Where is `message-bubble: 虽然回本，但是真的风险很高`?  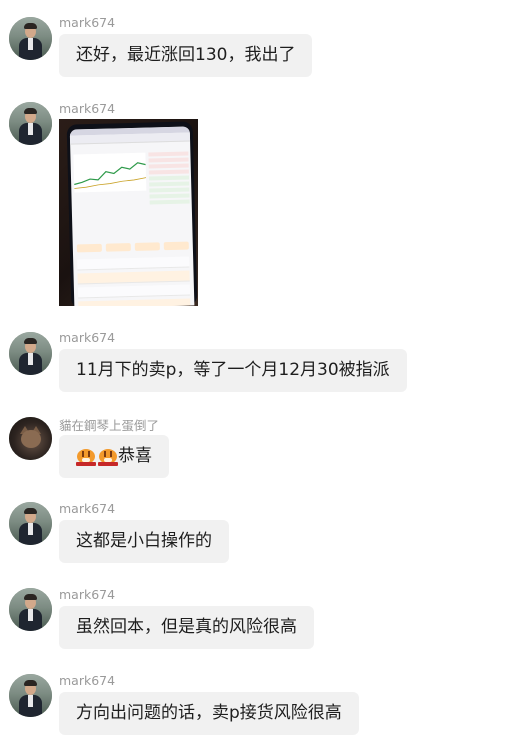
message-bubble: 虽然回本，但是真的风险很高 is located at coordinates (186, 627).